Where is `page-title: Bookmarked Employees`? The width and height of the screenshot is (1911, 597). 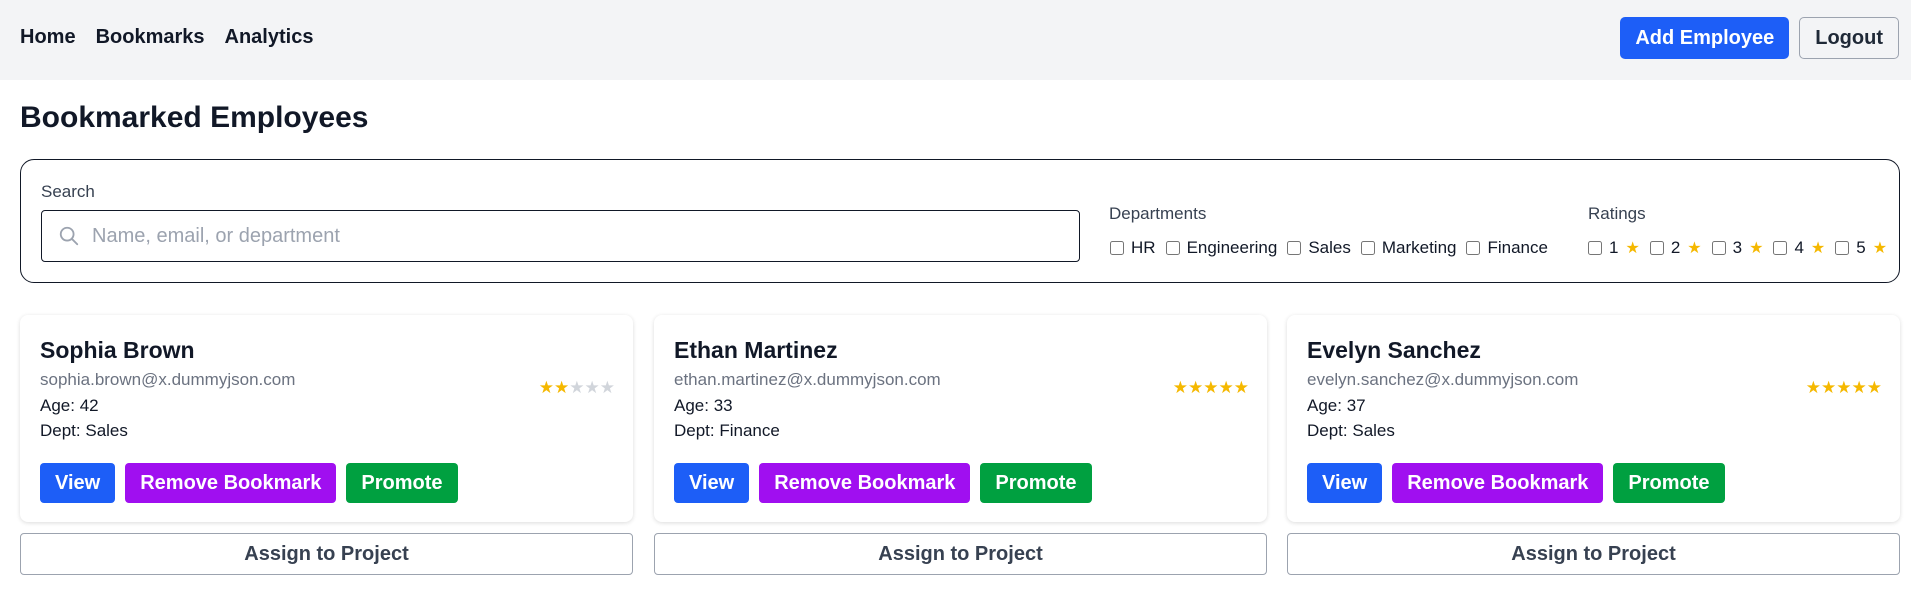 page-title: Bookmarked Employees is located at coordinates (194, 117).